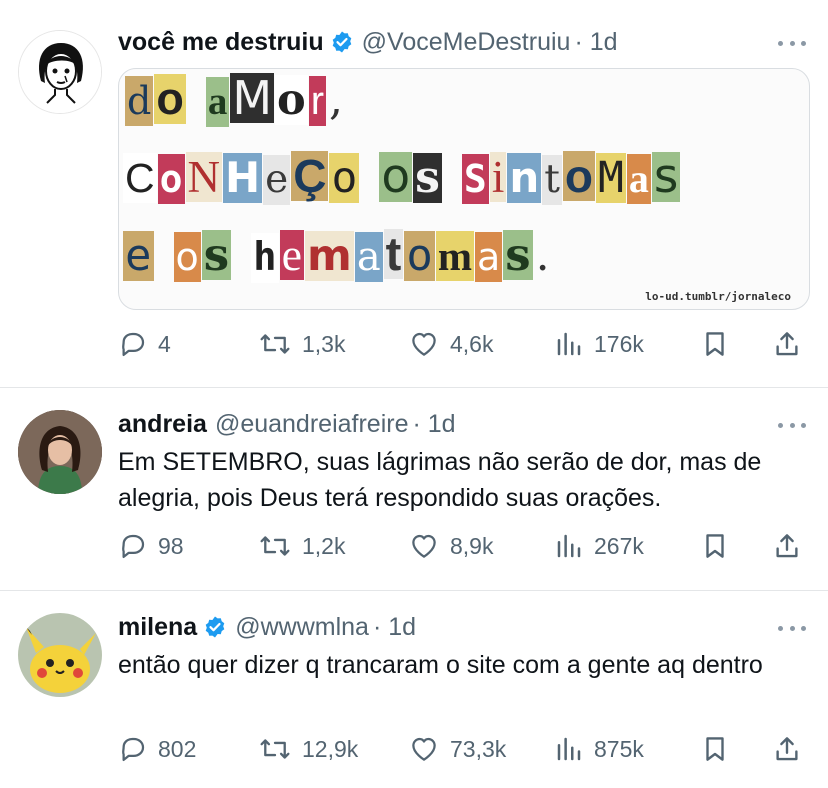  Describe the element at coordinates (619, 343) in the screenshot. I see `views-count: 176k` at that location.